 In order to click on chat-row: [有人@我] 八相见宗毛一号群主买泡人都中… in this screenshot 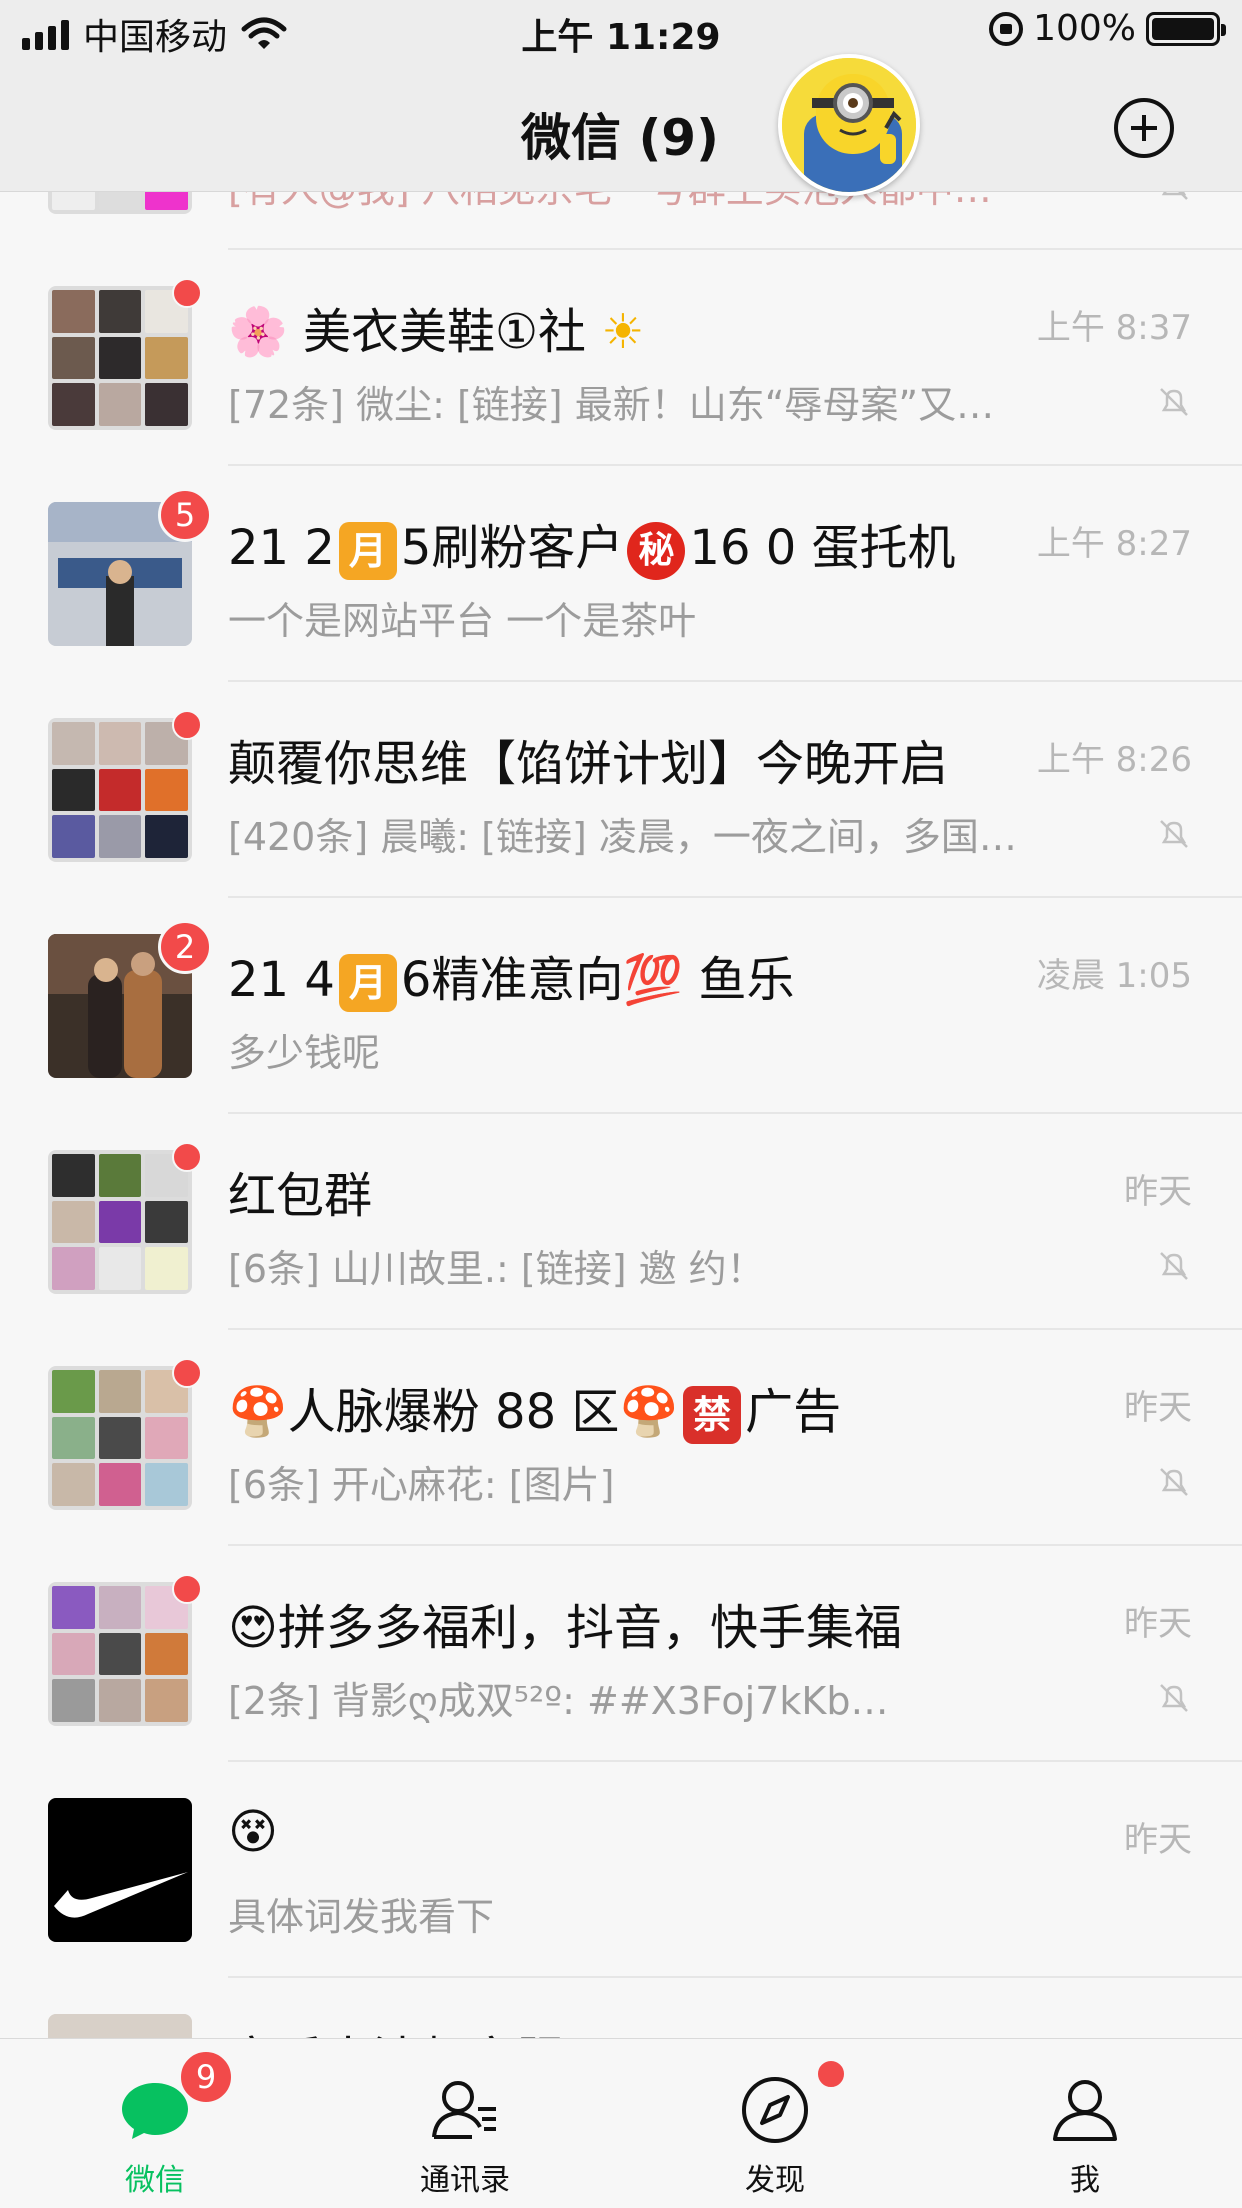, I will do `click(621, 221)`.